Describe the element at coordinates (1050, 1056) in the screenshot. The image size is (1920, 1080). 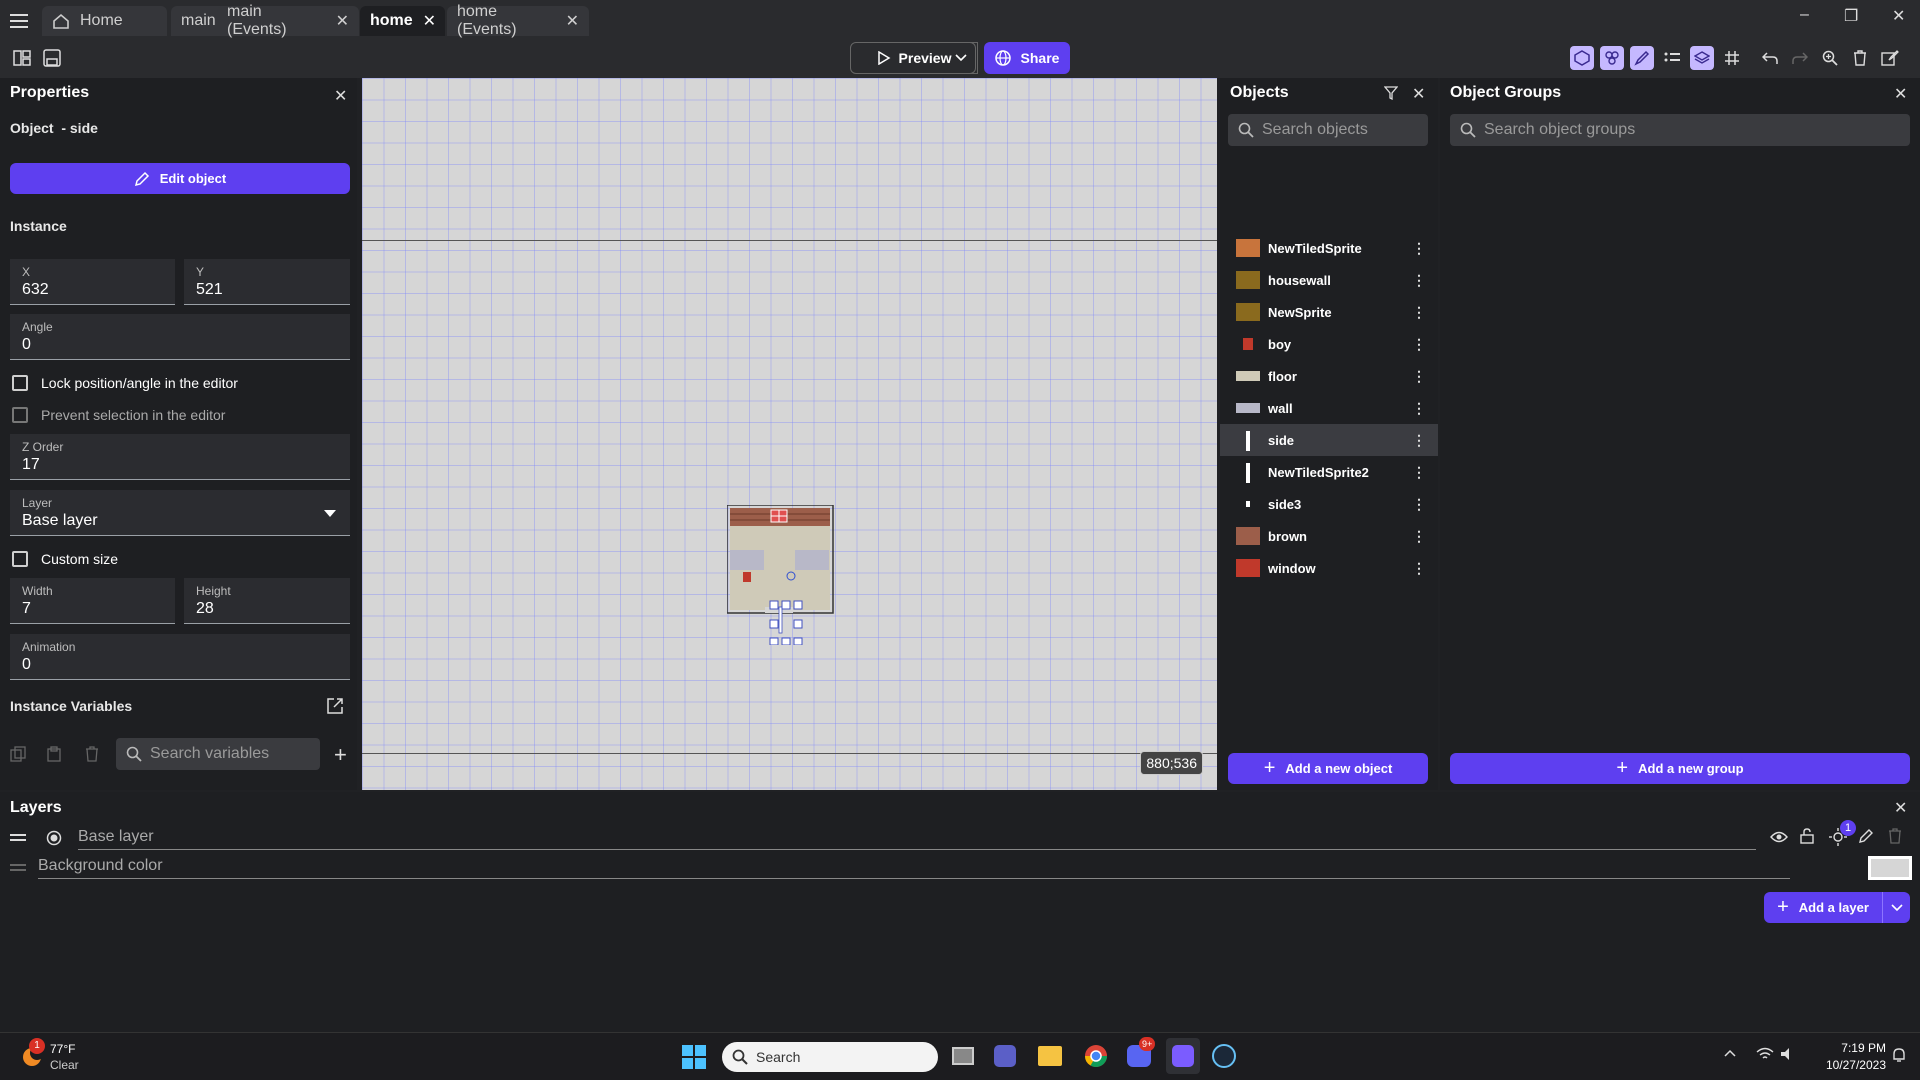
I see `file-explorer-icon` at that location.